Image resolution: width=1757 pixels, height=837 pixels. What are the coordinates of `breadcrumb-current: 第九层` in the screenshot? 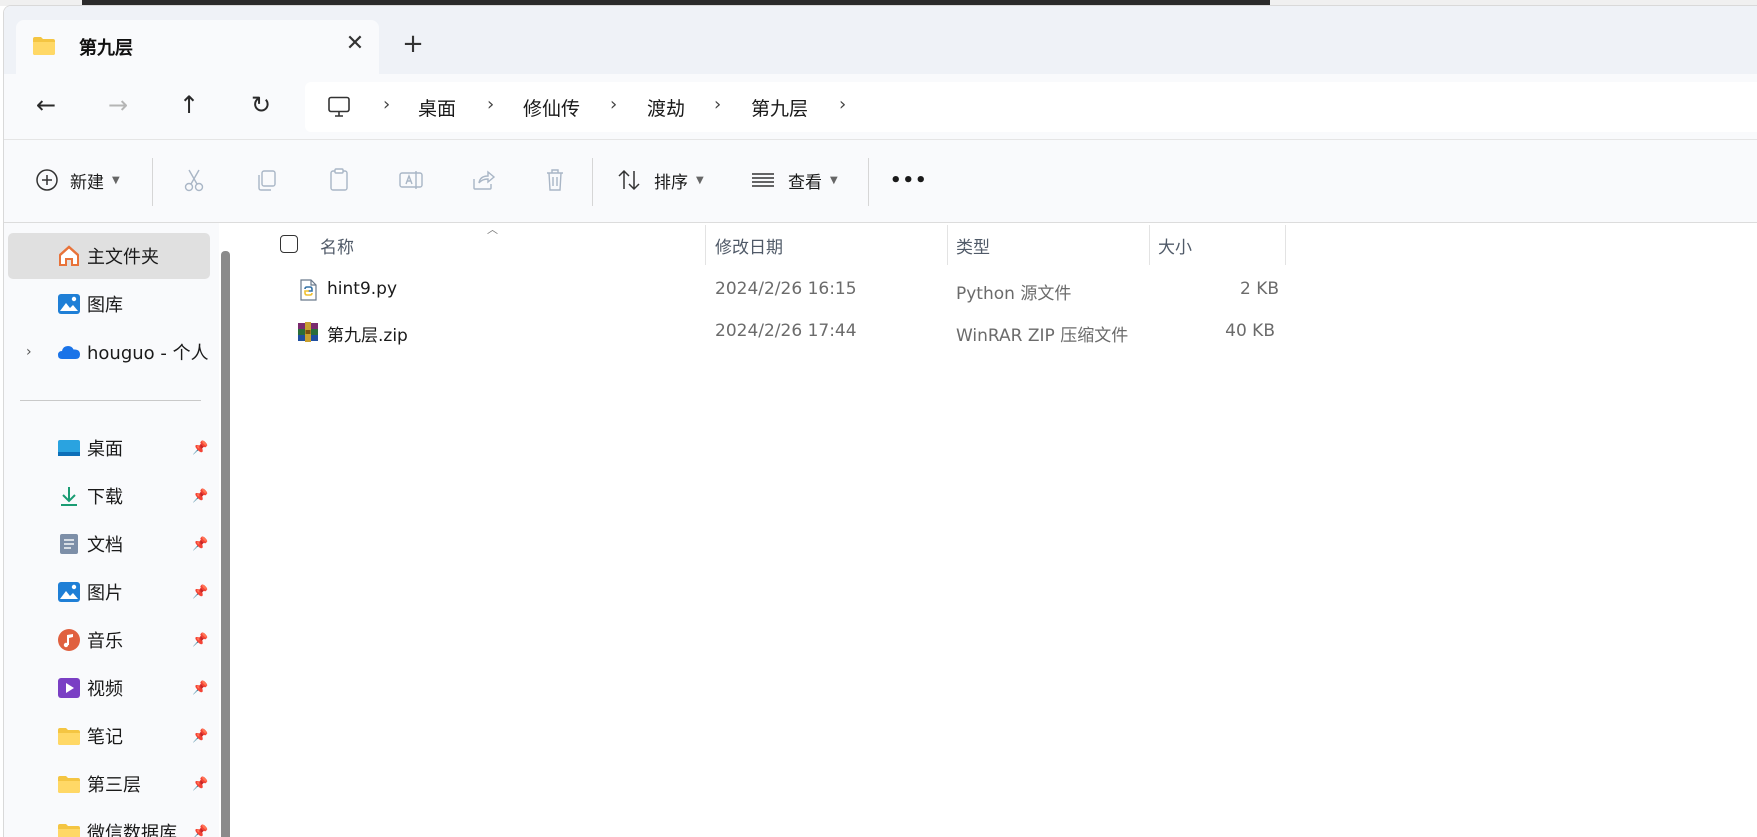 It's located at (779, 107).